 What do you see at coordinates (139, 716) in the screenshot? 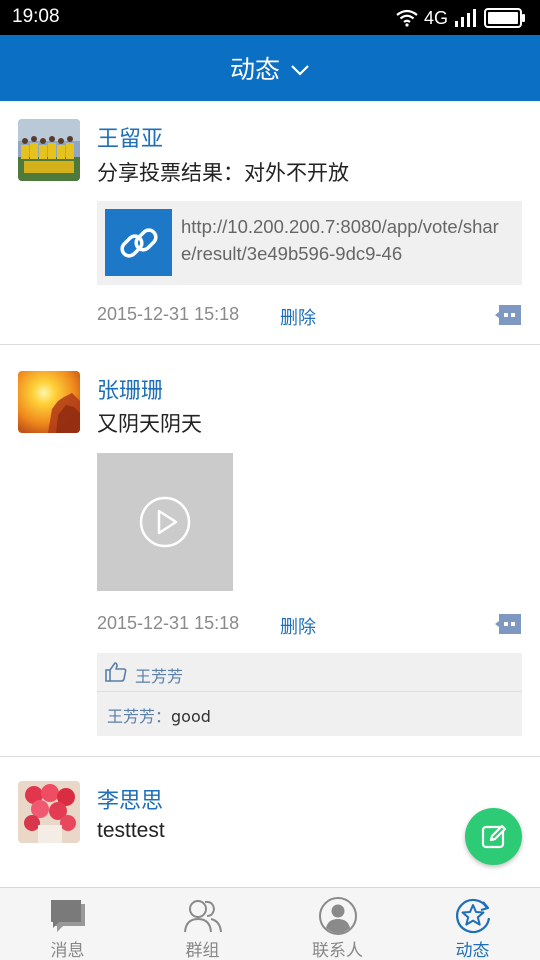
I see `comment-author: 王芳芳：` at bounding box center [139, 716].